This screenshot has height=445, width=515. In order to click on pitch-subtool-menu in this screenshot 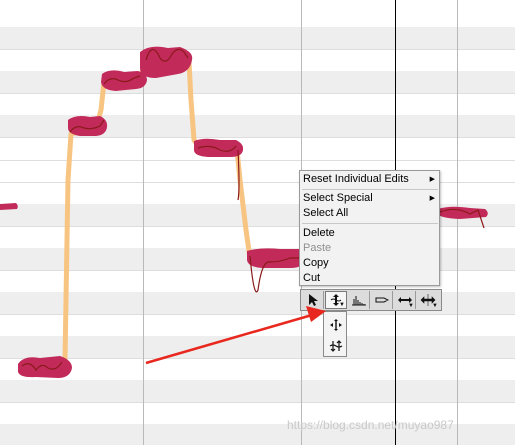, I will do `click(335, 334)`.